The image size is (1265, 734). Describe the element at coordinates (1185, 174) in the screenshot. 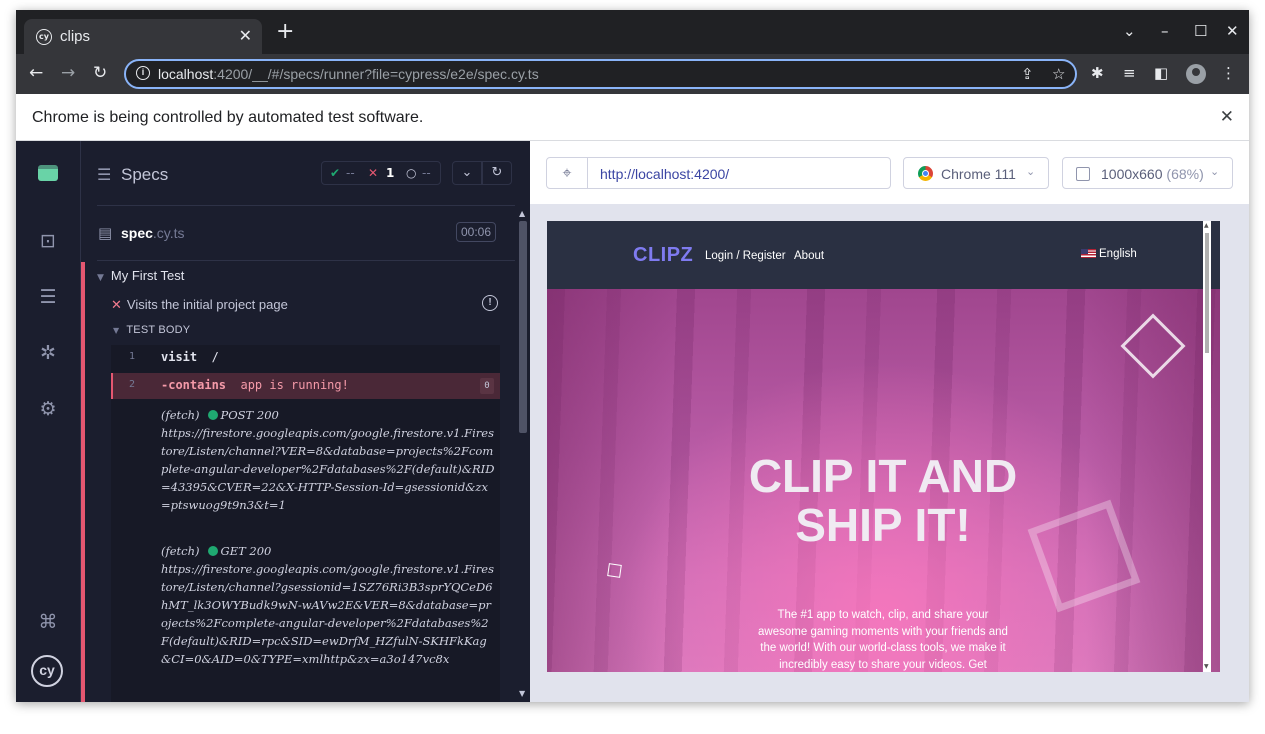

I see `viewport-scale: (68%)` at that location.